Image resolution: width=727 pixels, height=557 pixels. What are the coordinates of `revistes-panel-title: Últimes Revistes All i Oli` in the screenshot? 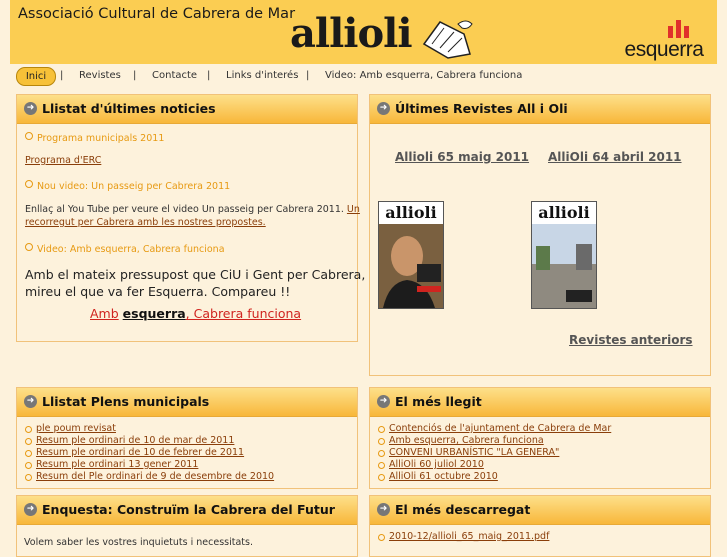 It's located at (481, 108).